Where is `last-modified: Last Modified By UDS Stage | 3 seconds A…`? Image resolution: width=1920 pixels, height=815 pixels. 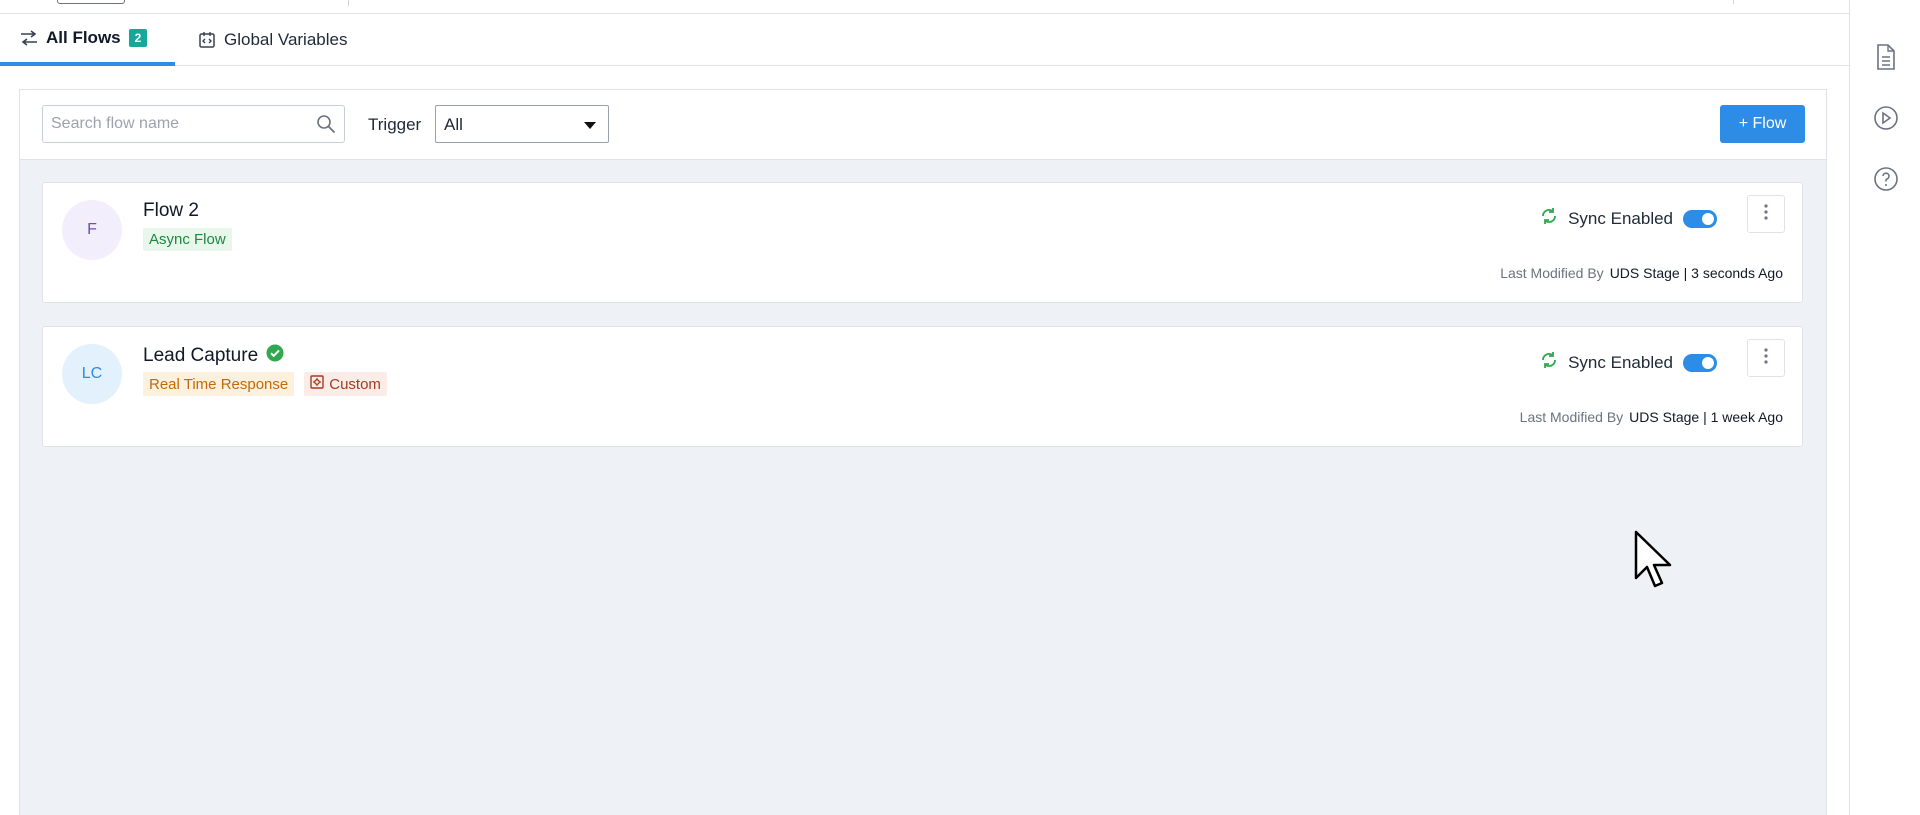
last-modified: Last Modified By UDS Stage | 3 seconds A… is located at coordinates (1641, 273).